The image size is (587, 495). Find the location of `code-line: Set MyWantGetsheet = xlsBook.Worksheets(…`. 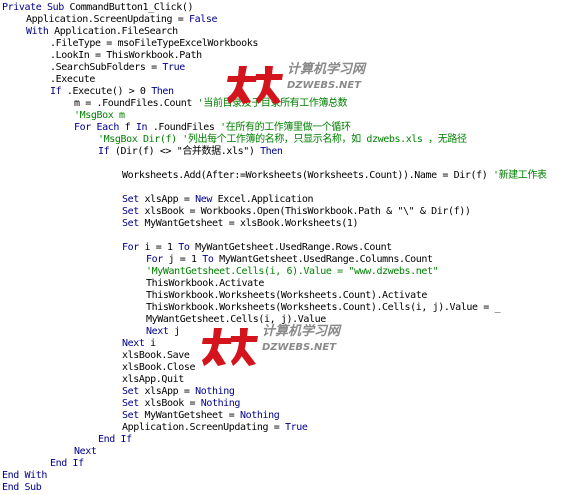

code-line: Set MyWantGetsheet = xlsBook.Worksheets(… is located at coordinates (274, 224).